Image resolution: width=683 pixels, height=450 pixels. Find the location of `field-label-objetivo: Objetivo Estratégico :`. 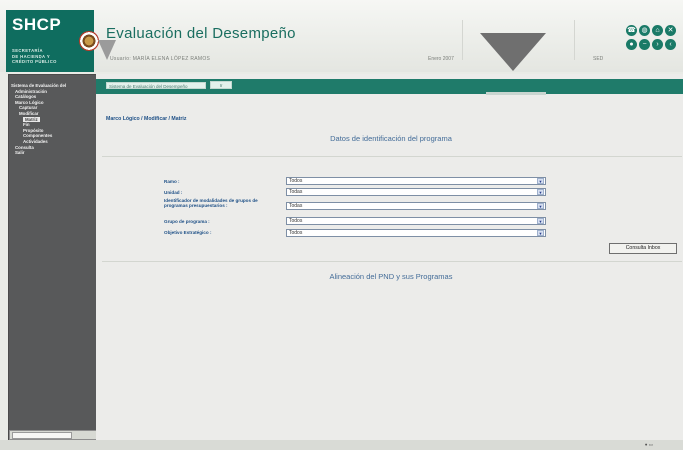

field-label-objetivo: Objetivo Estratégico : is located at coordinates (188, 232).